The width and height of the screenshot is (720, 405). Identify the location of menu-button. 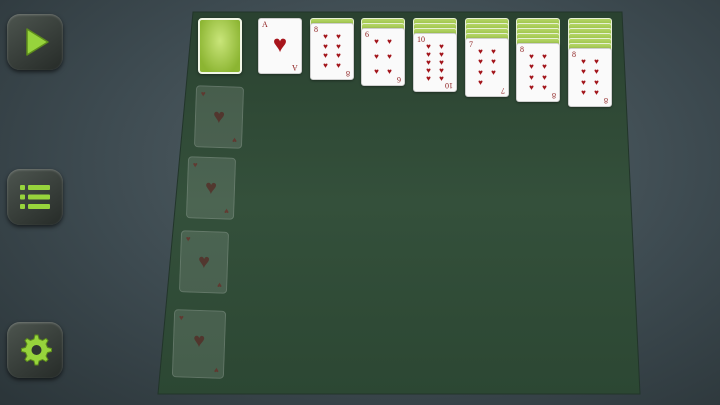
(35, 197).